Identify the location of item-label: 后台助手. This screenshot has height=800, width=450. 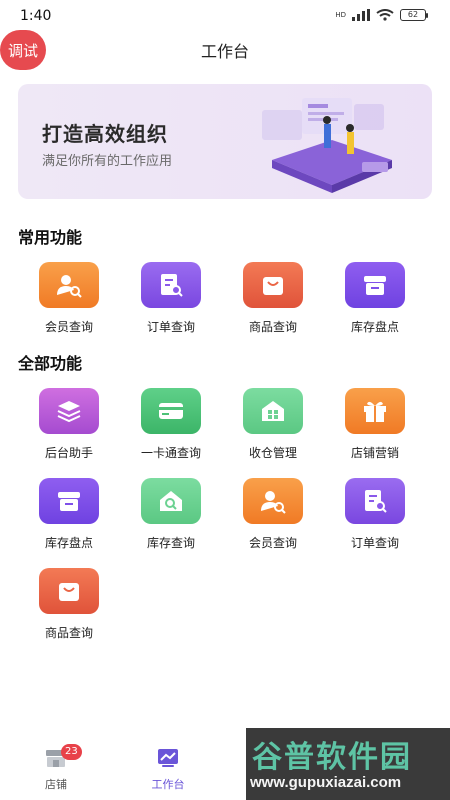
(68, 453).